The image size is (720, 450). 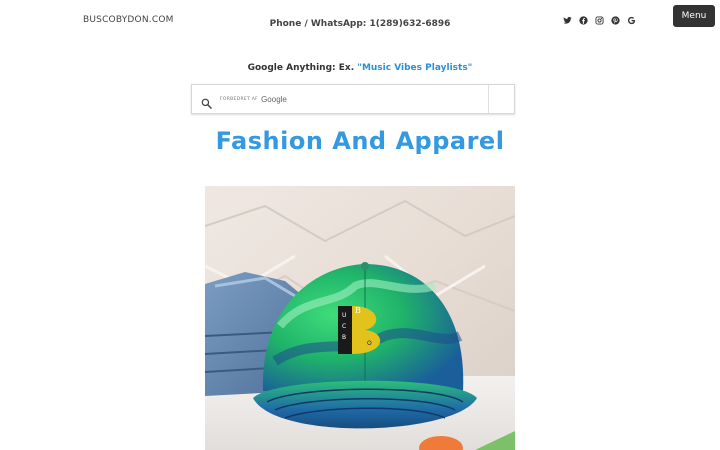 What do you see at coordinates (344, 337) in the screenshot?
I see `cap-logo-letter-3: B` at bounding box center [344, 337].